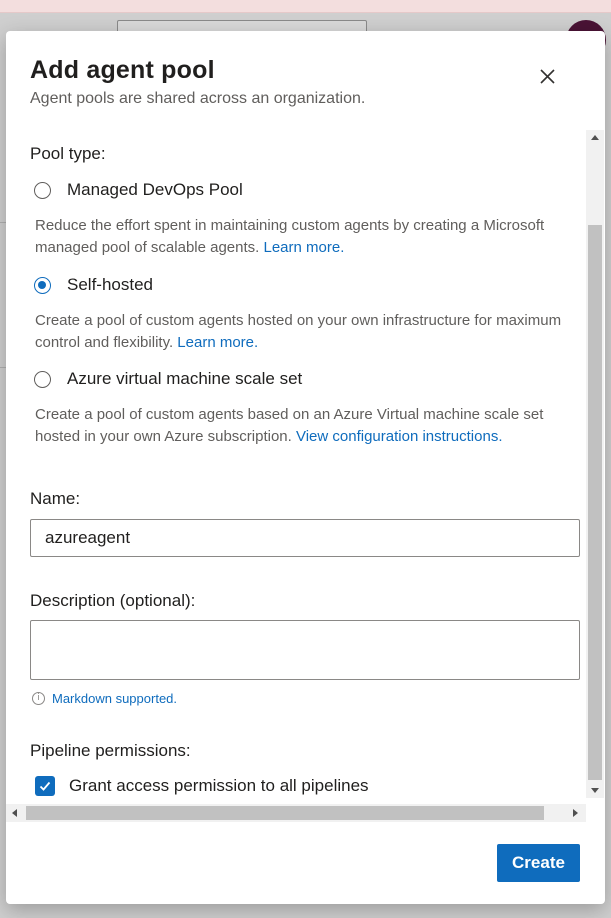 Image resolution: width=611 pixels, height=918 pixels. Describe the element at coordinates (285, 813) in the screenshot. I see `horizontal-scrollbar-thumb` at that location.